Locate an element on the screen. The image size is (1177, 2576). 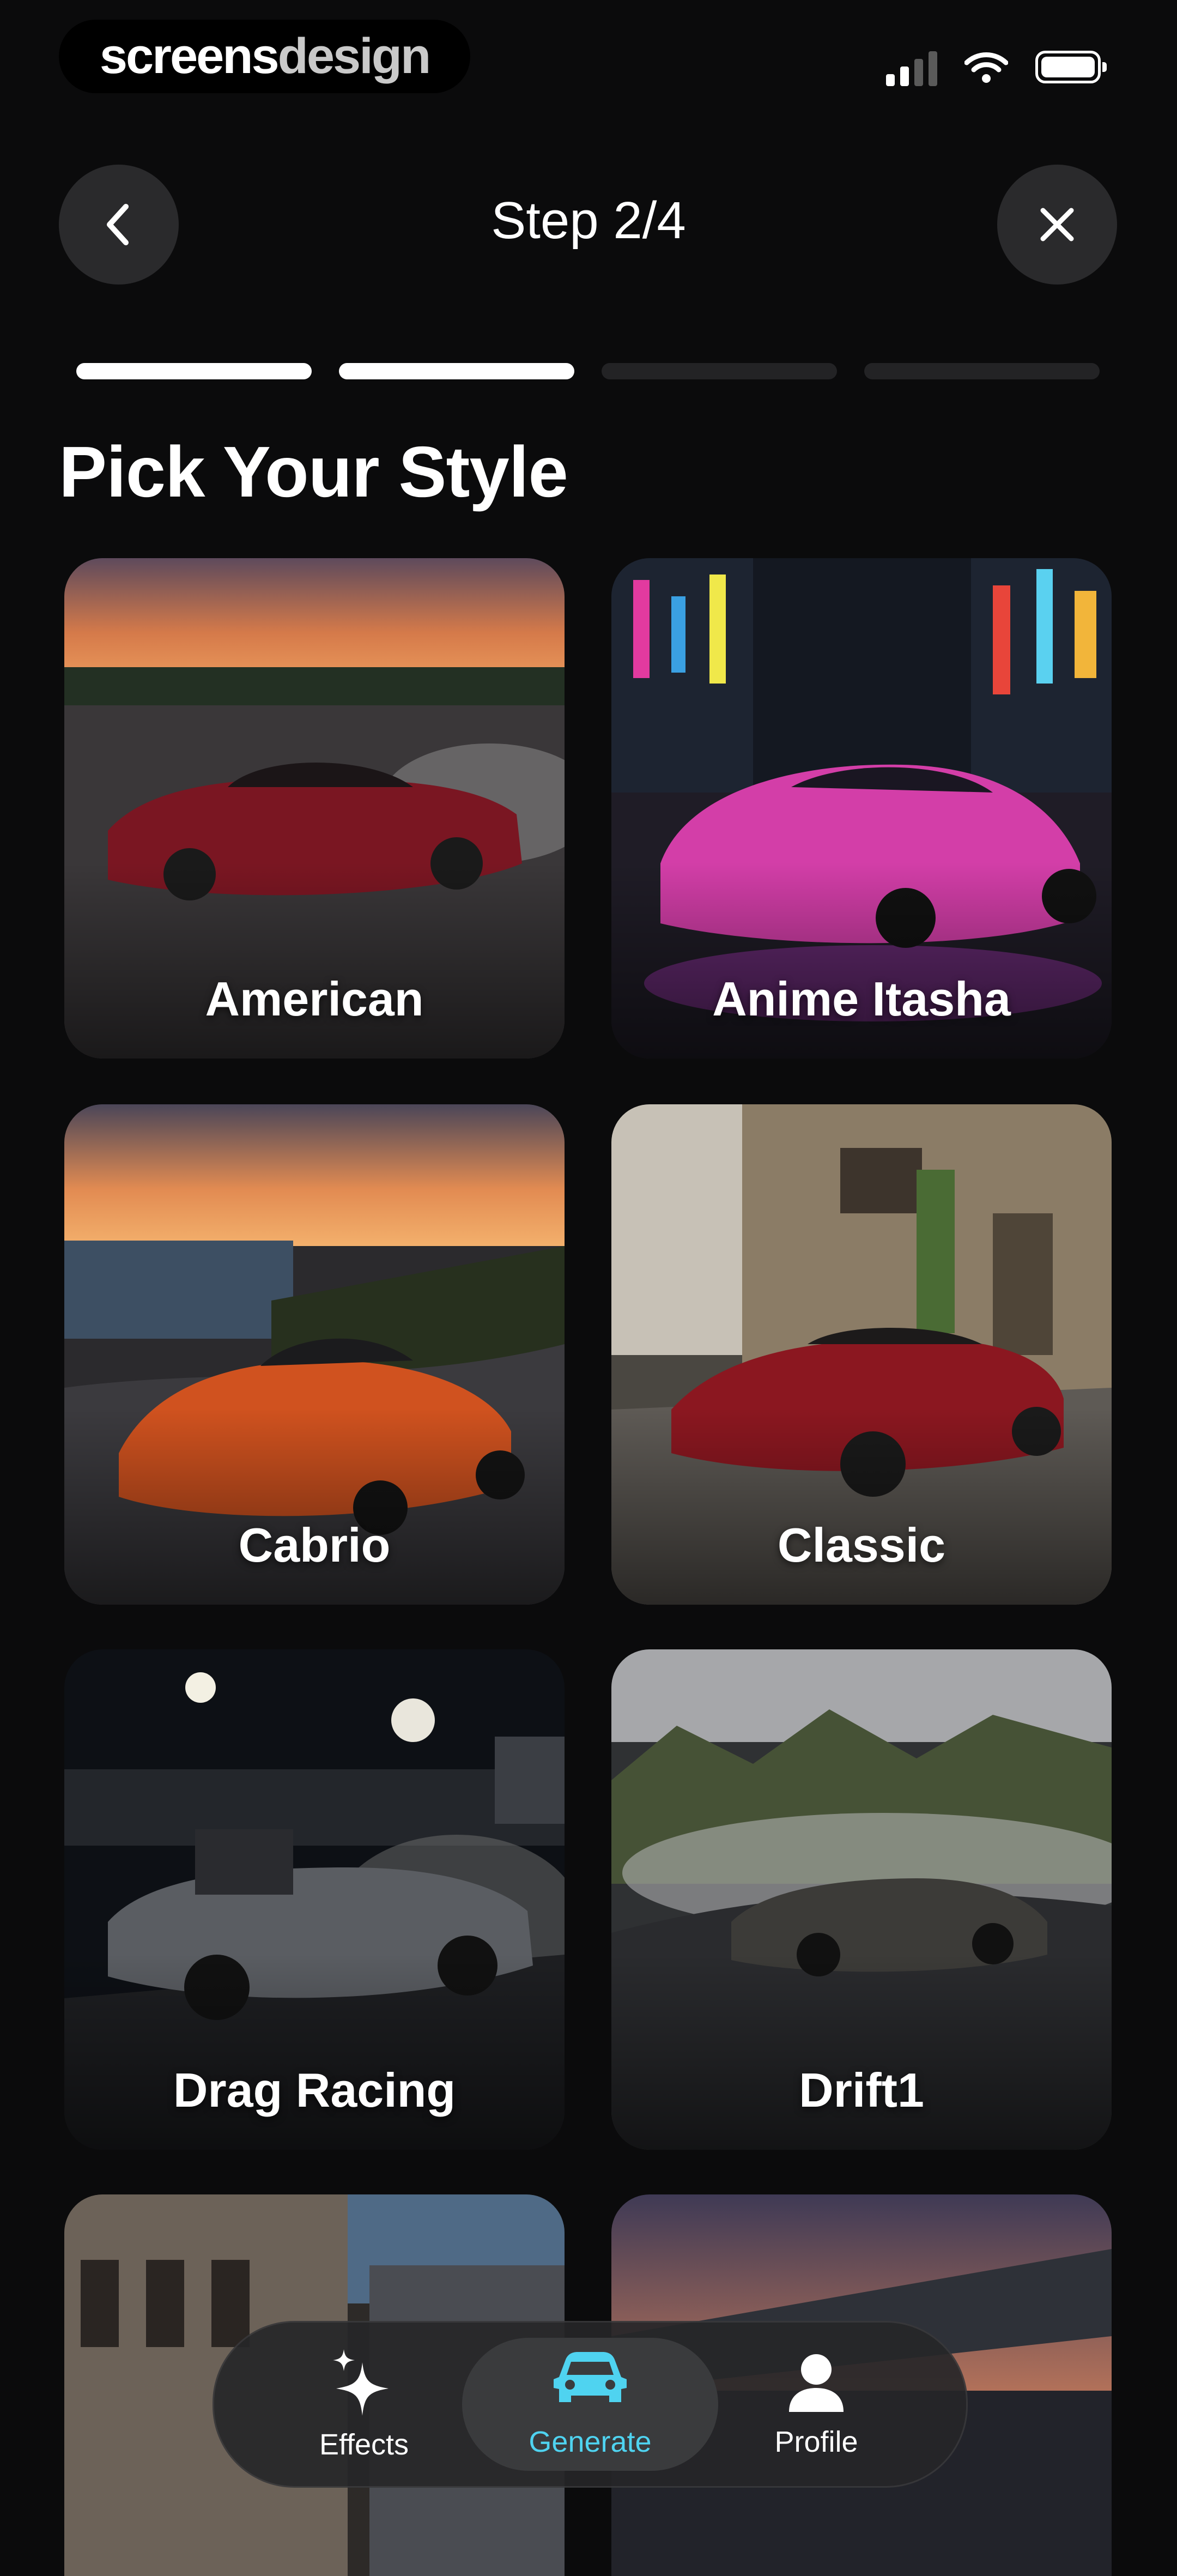
style-card-label: Classic is located at coordinates (861, 1545).